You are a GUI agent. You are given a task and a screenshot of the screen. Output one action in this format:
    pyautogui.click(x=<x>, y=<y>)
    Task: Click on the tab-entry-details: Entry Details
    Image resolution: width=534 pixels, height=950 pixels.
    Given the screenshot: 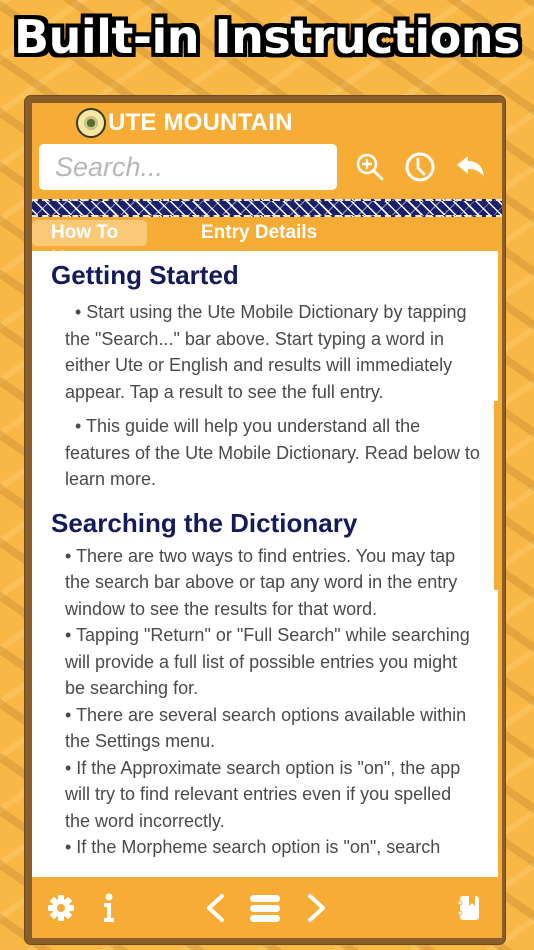 What is the action you would take?
    pyautogui.click(x=259, y=233)
    